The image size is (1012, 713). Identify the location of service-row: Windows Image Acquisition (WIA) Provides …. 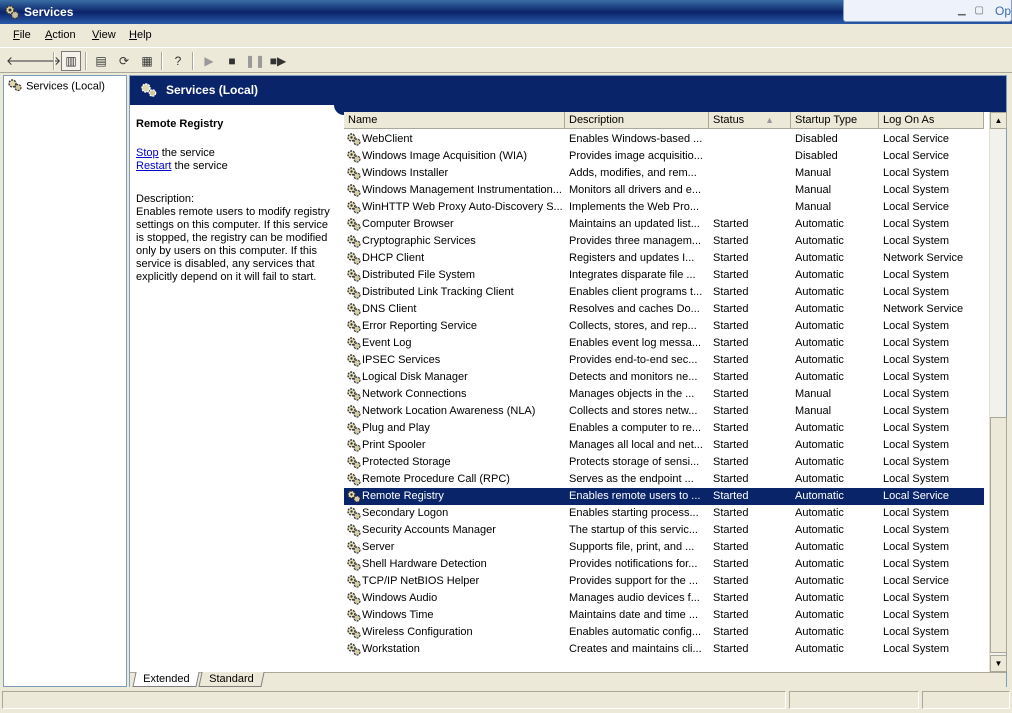
(664, 156).